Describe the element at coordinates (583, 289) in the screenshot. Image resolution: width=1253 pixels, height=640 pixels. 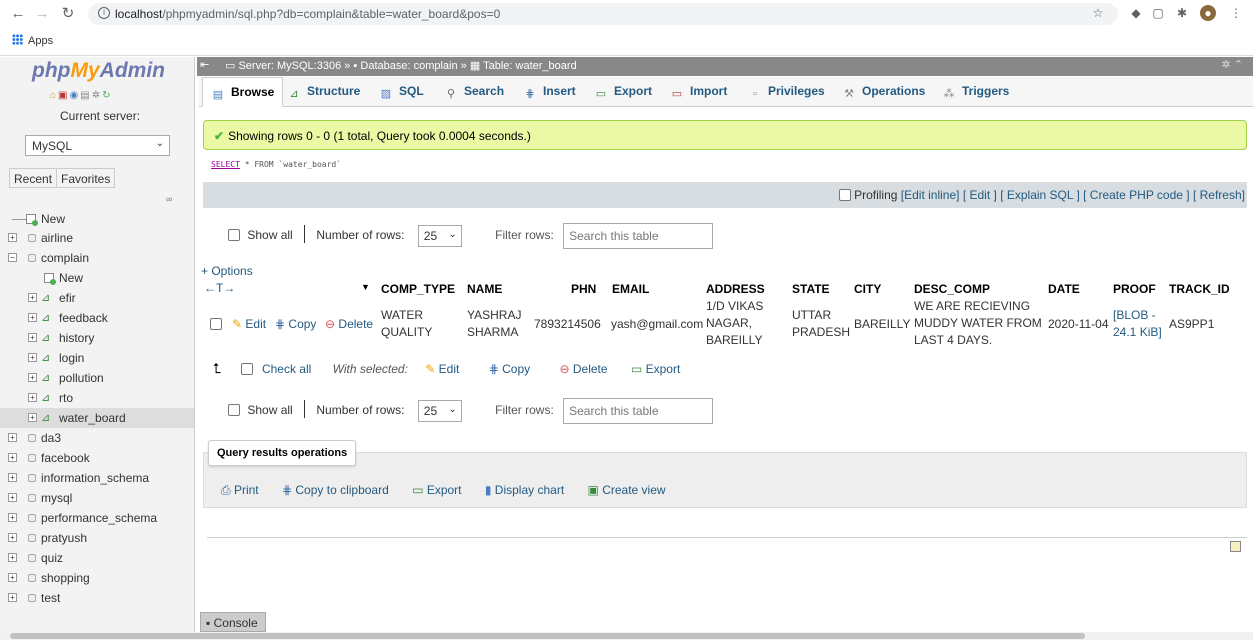
I see `column-header-phn: PHN` at that location.